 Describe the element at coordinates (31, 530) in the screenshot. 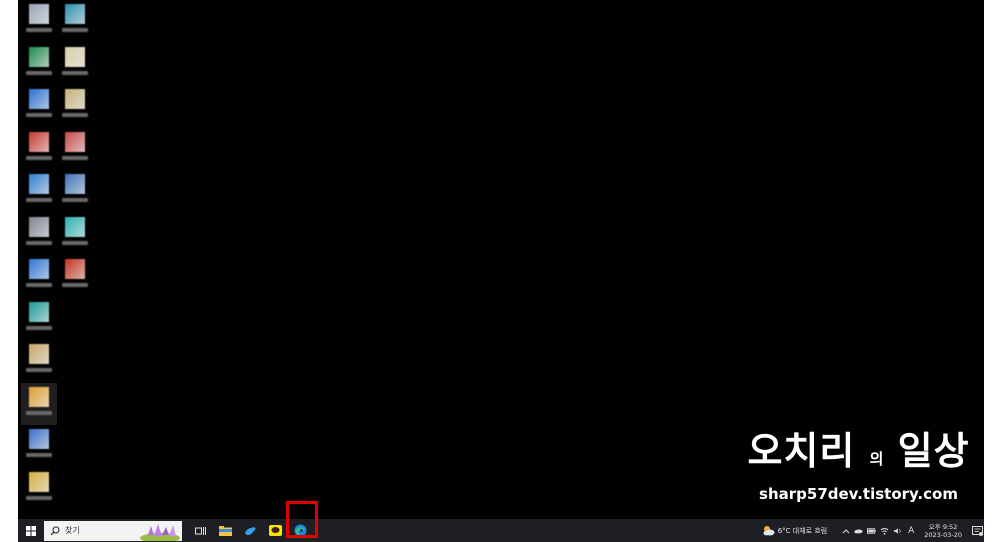

I see `start-button` at that location.